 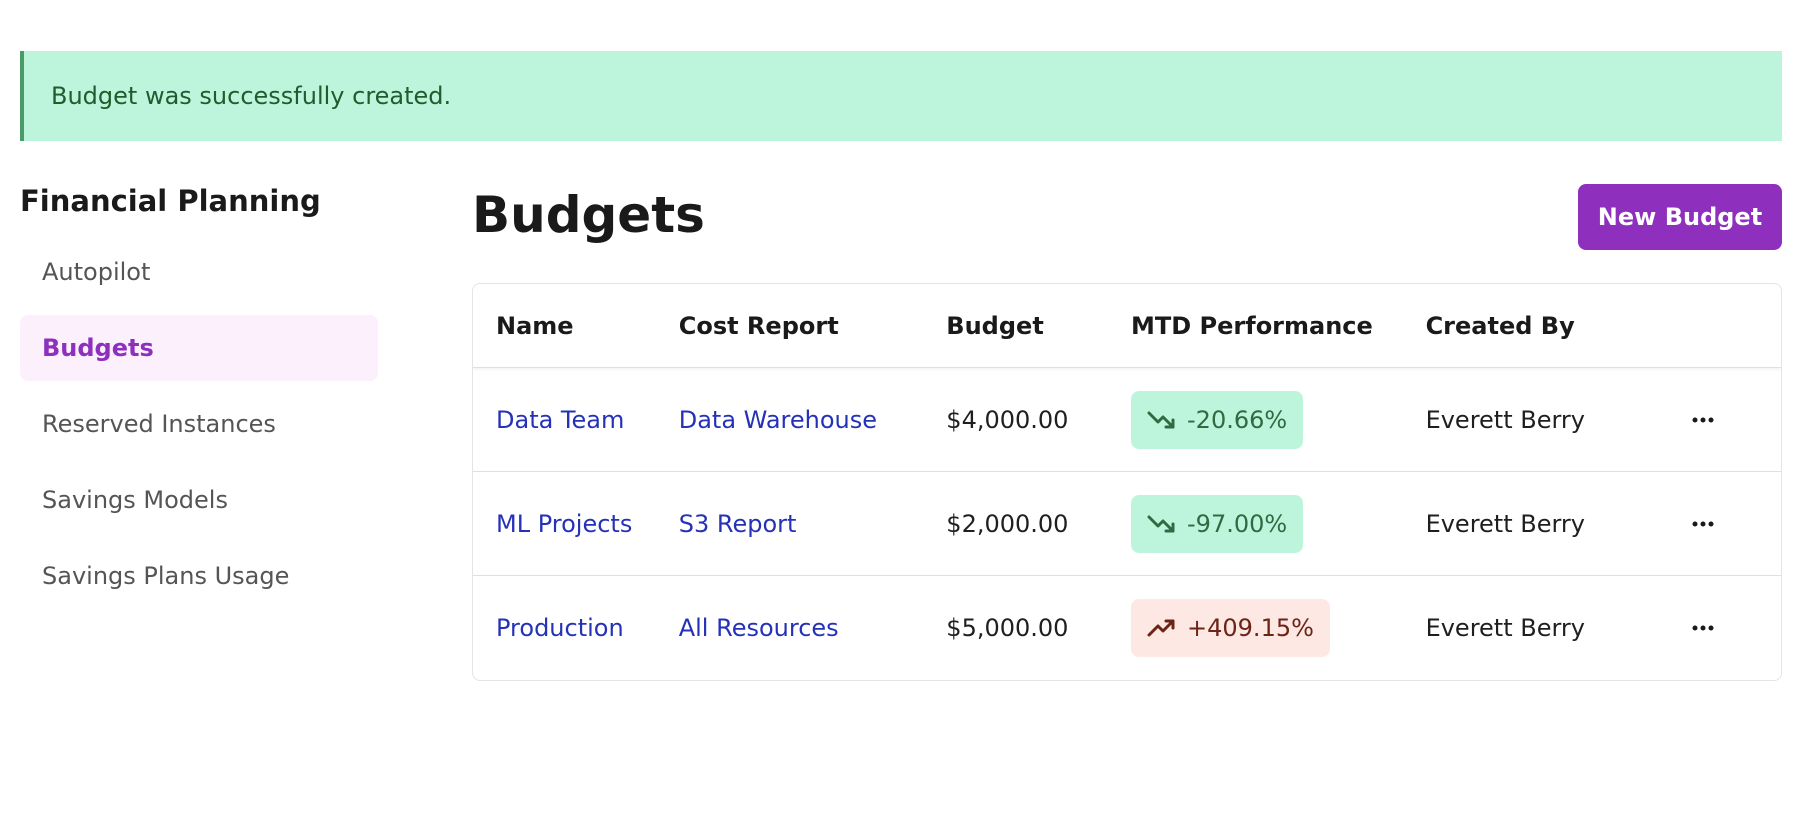 What do you see at coordinates (738, 524) in the screenshot?
I see `cost-report-link: S3 Report` at bounding box center [738, 524].